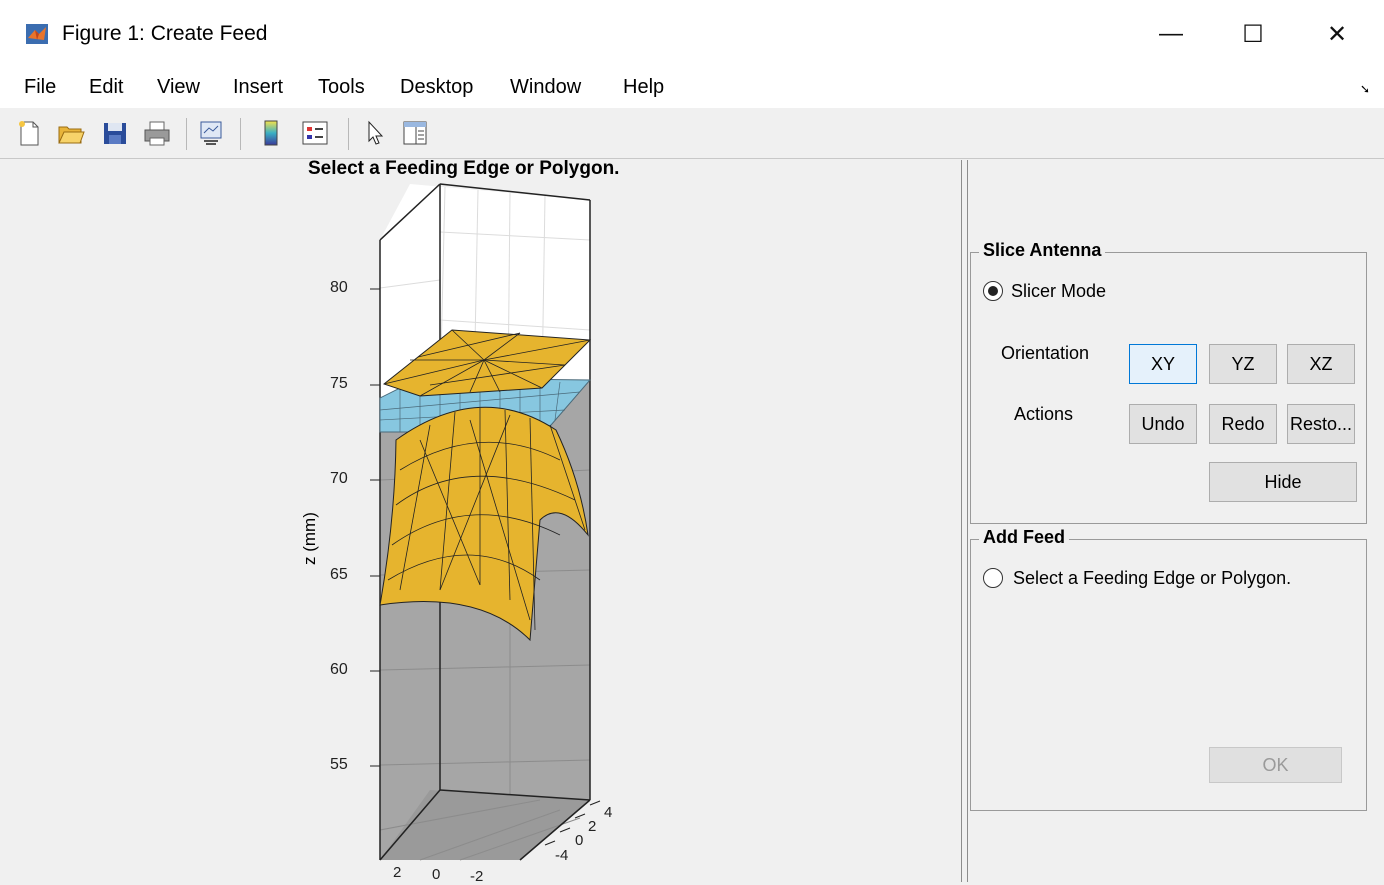 The width and height of the screenshot is (1384, 885). I want to click on x-tick-label: -2, so click(477, 876).